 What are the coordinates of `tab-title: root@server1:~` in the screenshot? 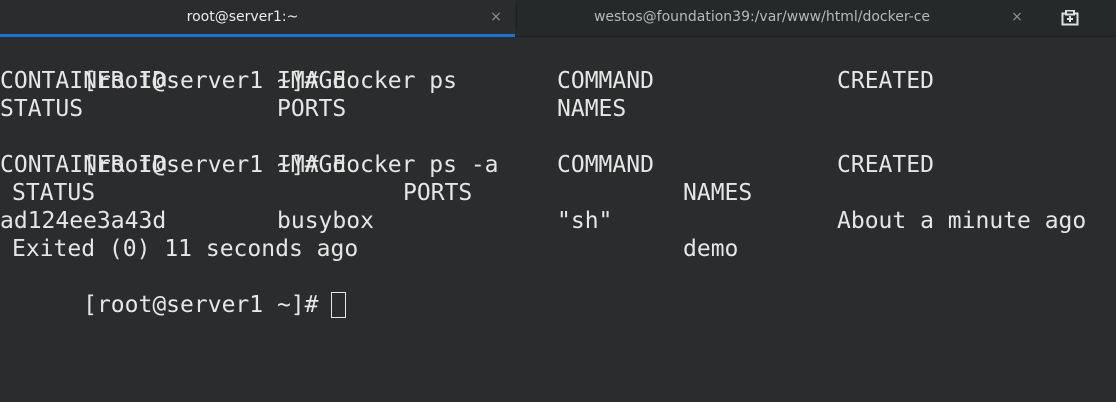 It's located at (242, 17).